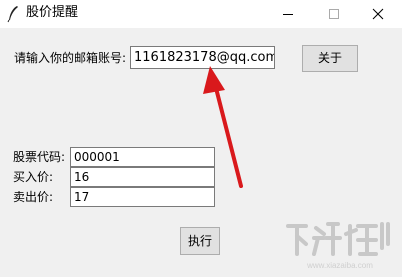 The image size is (402, 277). What do you see at coordinates (339, 265) in the screenshot?
I see `watermark-url: www.xiazaiba.com` at bounding box center [339, 265].